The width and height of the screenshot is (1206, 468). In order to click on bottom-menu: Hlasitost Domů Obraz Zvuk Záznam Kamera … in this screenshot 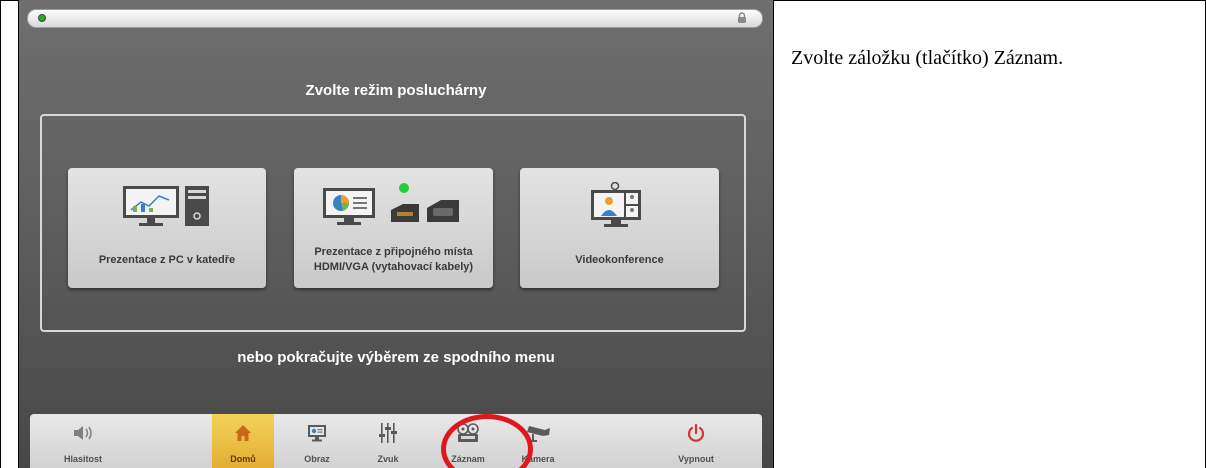, I will do `click(396, 441)`.